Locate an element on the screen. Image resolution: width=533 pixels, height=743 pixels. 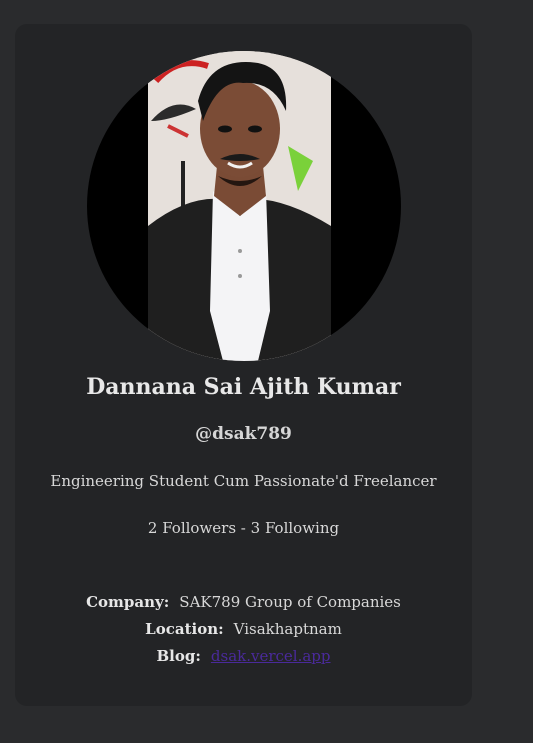
avatar-photo is located at coordinates (239, 206).